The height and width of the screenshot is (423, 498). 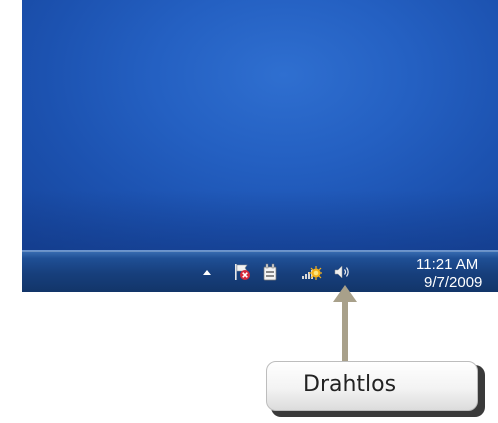 What do you see at coordinates (311, 272) in the screenshot?
I see `wireless-network-icon` at bounding box center [311, 272].